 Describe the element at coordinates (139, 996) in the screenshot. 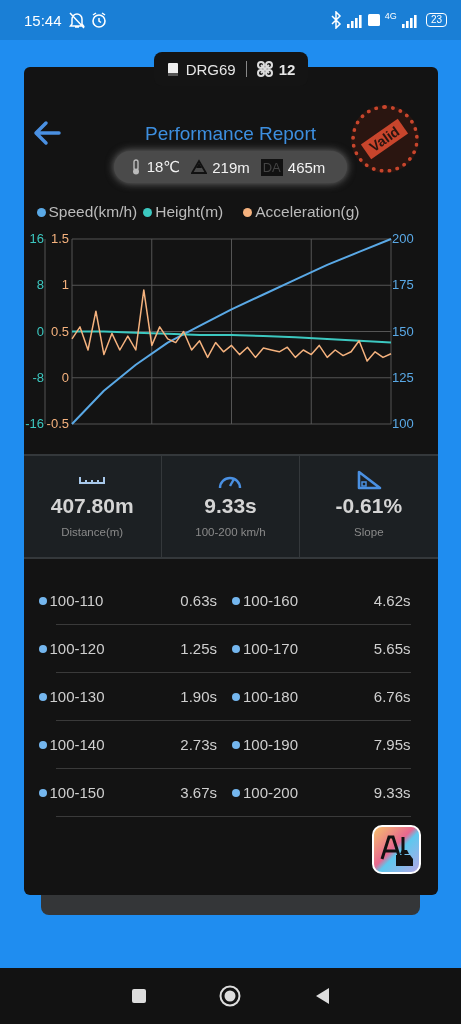

I see `recents-icon` at that location.